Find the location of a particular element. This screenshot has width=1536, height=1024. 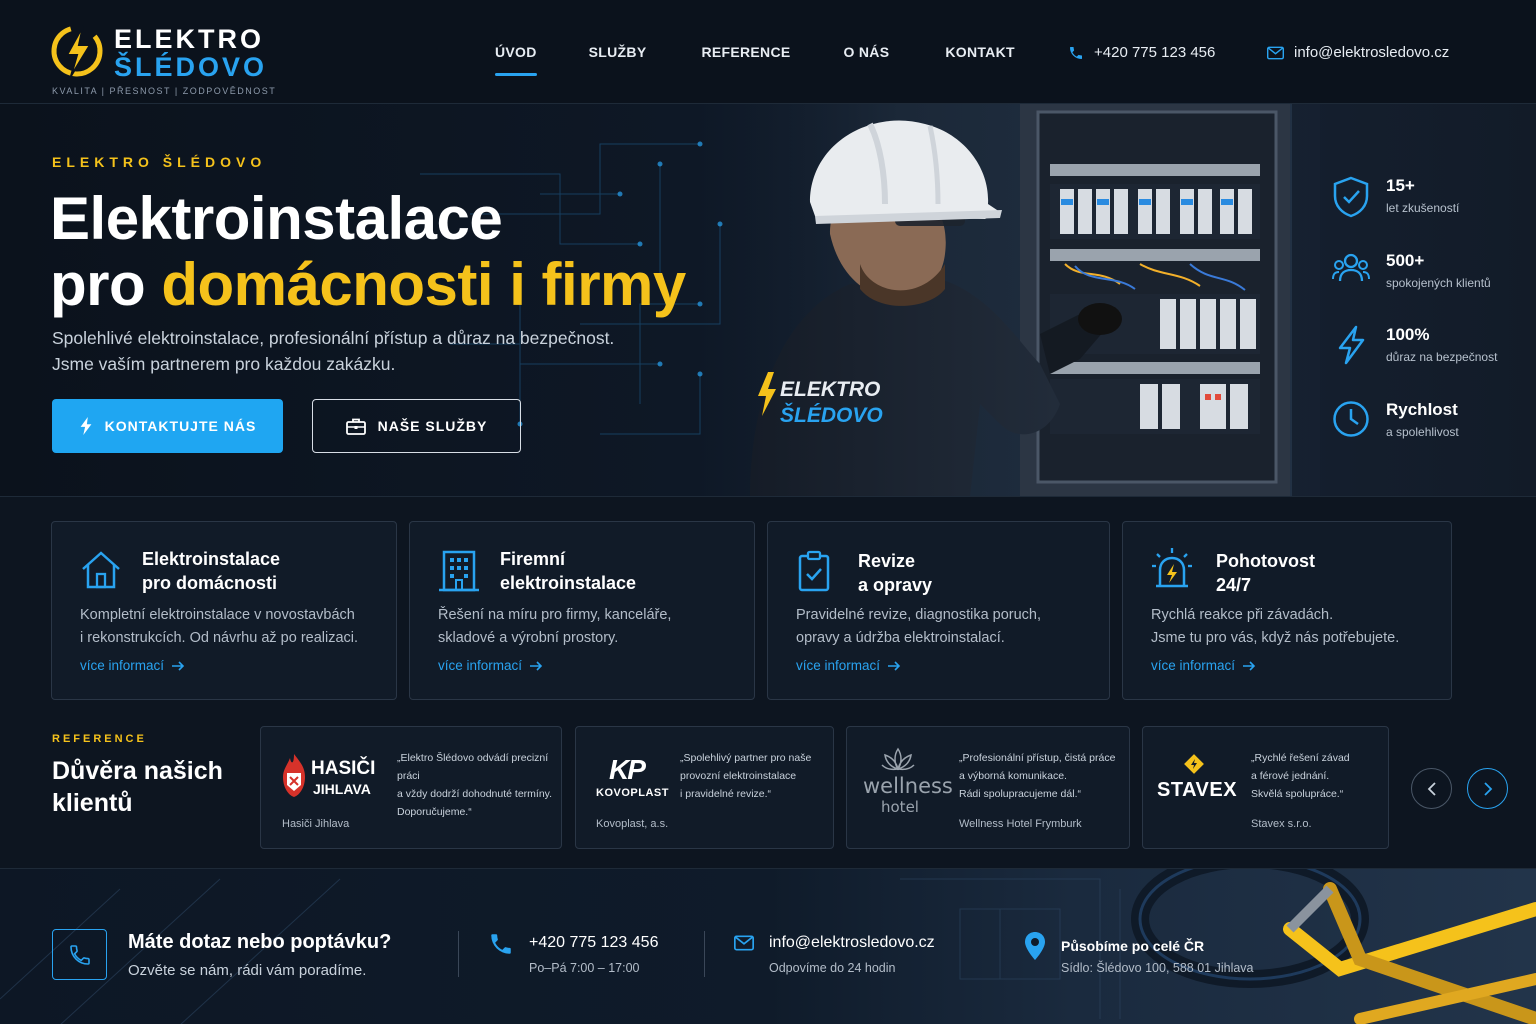

service-title-line2: a opravy is located at coordinates (895, 585).